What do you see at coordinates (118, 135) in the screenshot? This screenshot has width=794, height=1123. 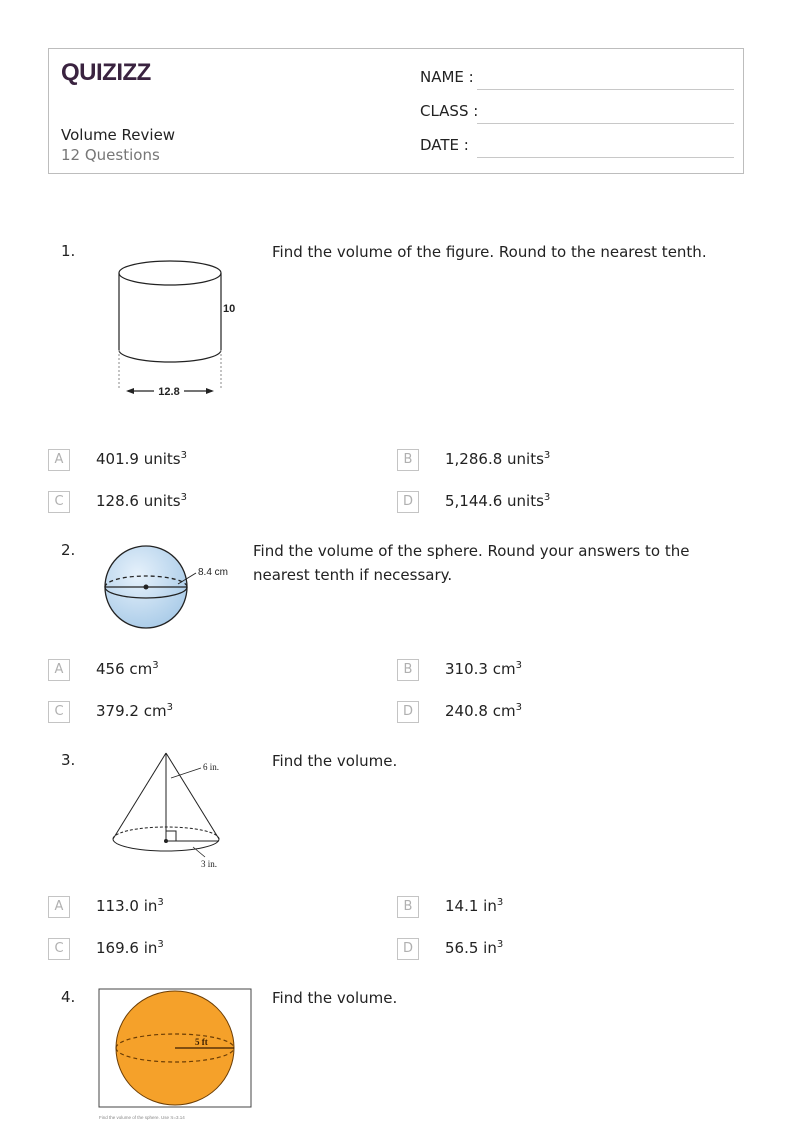 I see `worksheet-title: Volume Review` at bounding box center [118, 135].